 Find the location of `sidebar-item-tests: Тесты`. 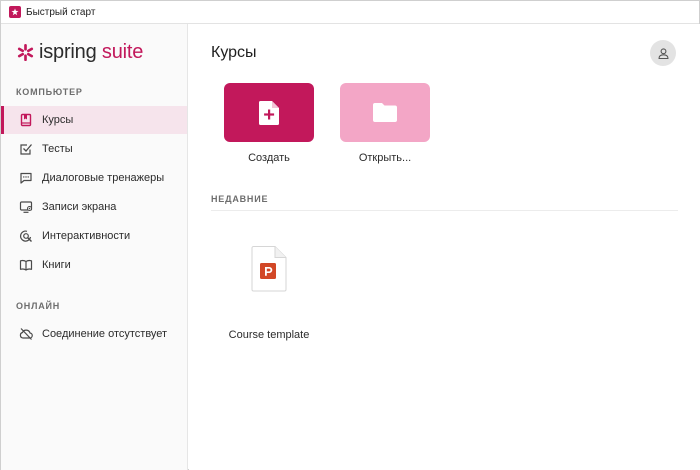

sidebar-item-tests: Тесты is located at coordinates (94, 149).